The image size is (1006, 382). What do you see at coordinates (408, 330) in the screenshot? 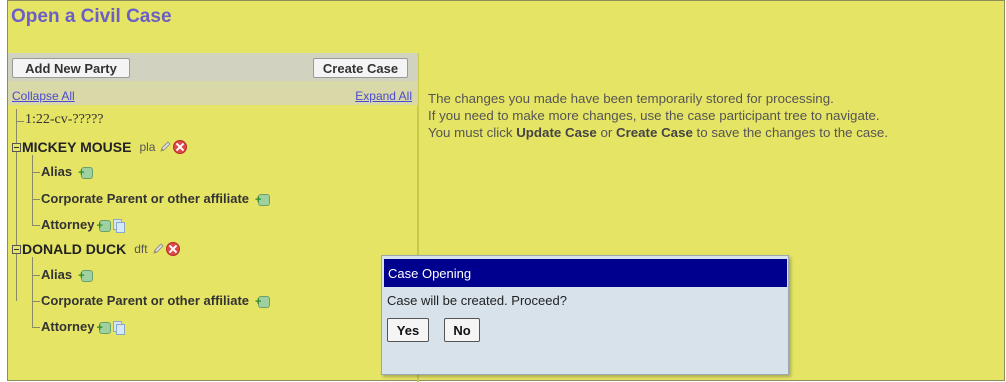
I see `yes-button: Yes` at bounding box center [408, 330].